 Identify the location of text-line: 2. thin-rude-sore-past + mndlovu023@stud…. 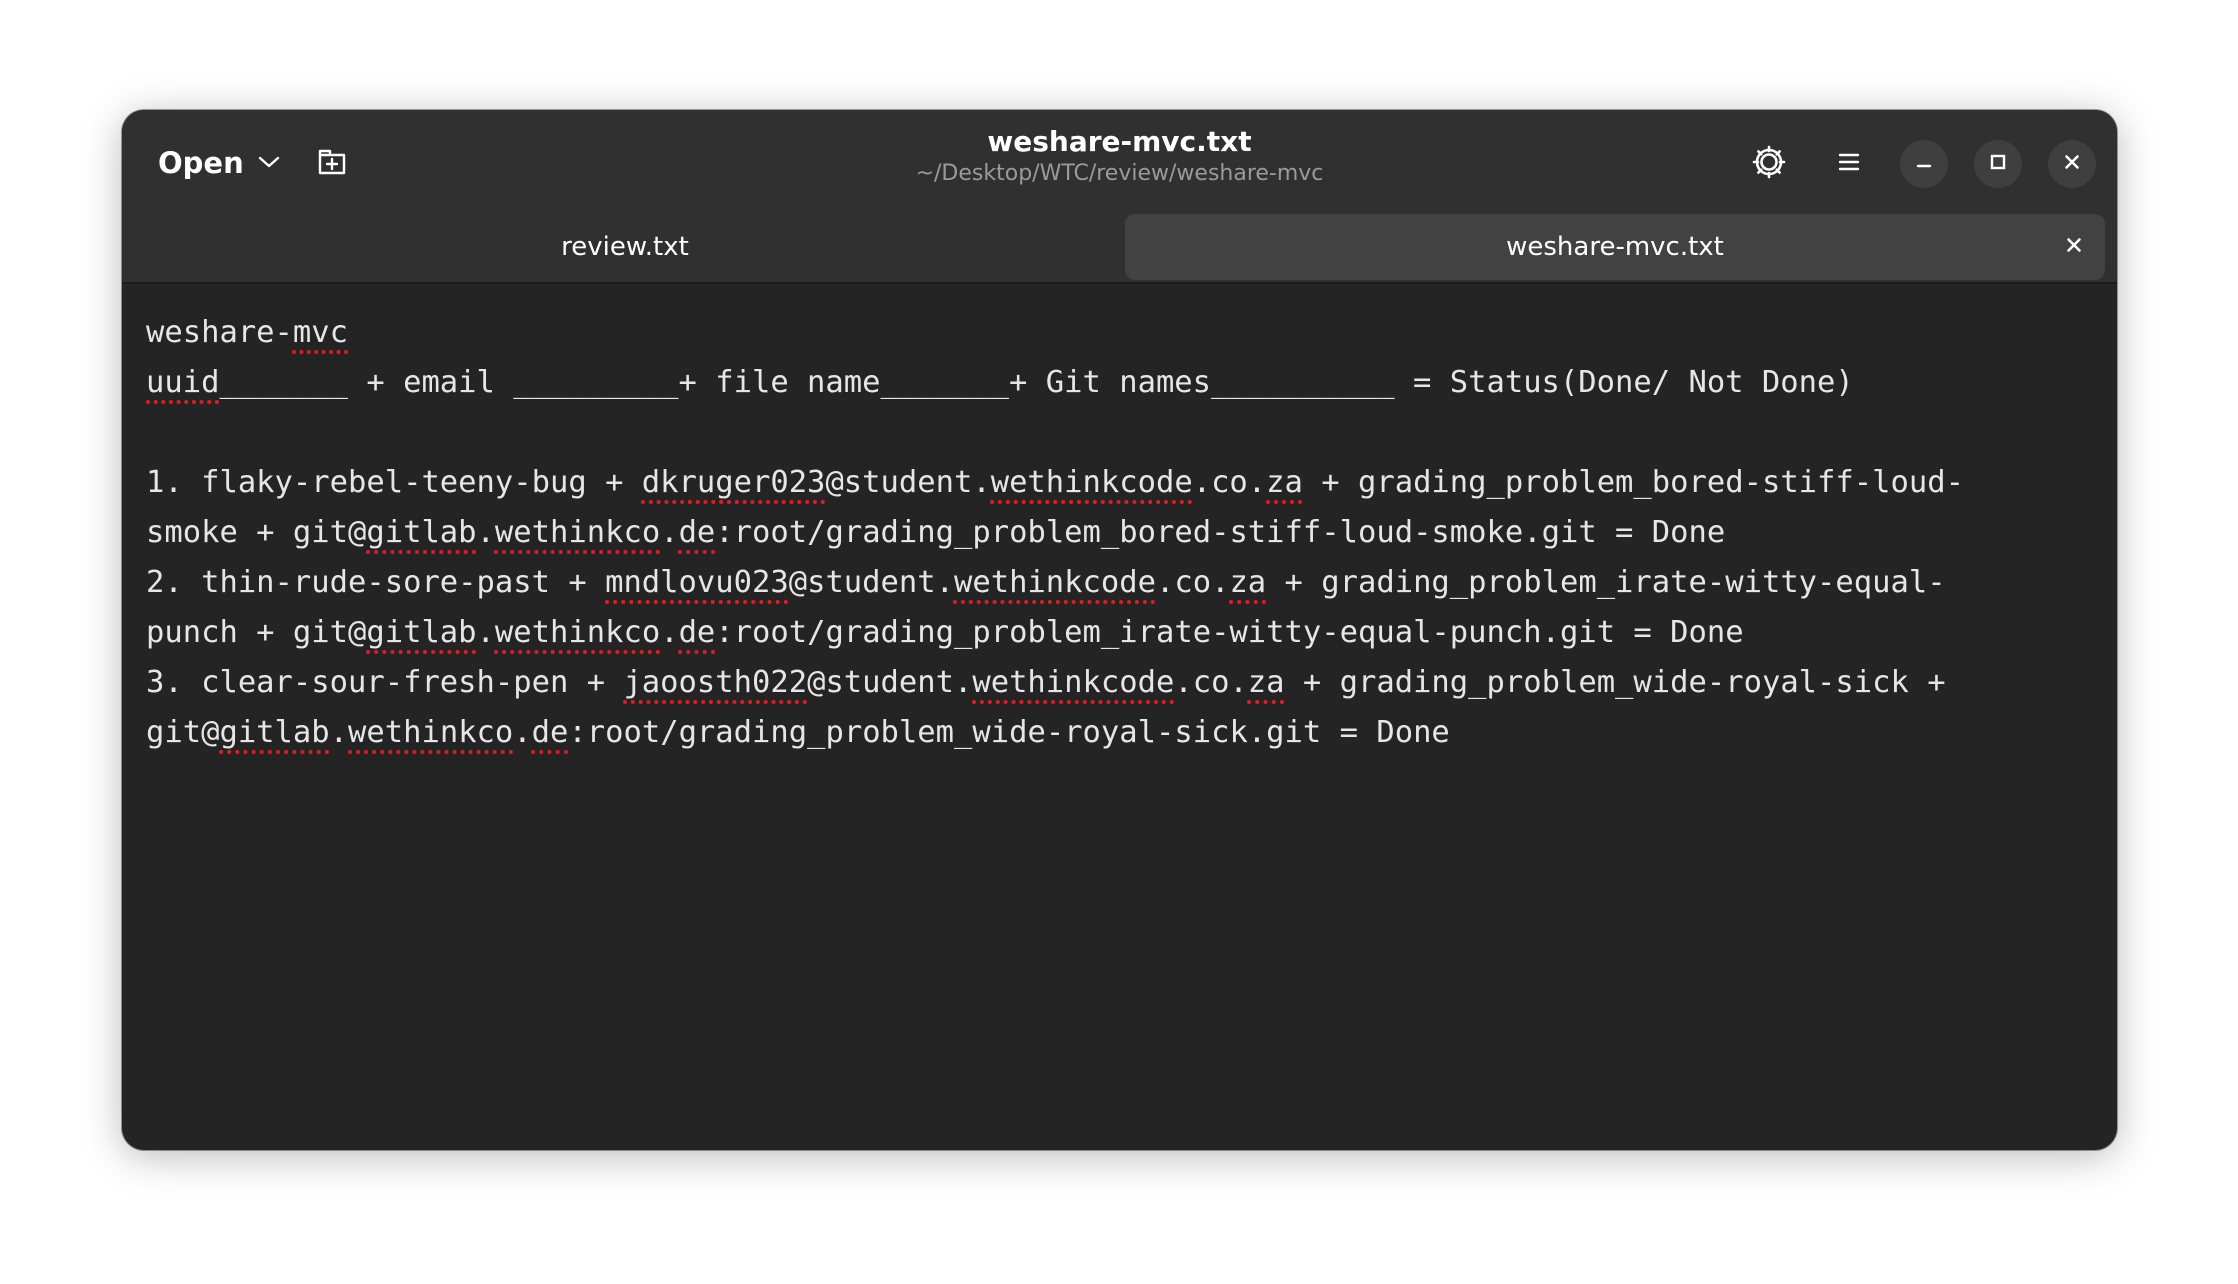
(1119, 583).